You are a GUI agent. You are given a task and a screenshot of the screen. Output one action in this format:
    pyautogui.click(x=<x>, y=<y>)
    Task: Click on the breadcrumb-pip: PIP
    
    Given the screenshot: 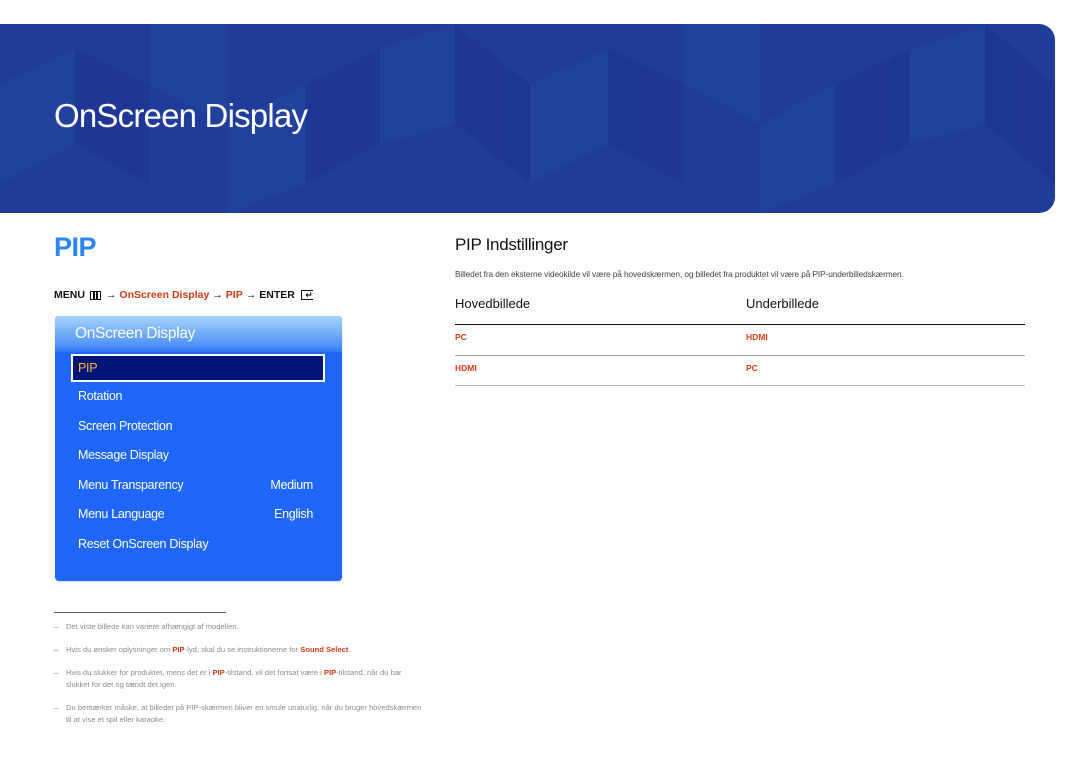 What is the action you would take?
    pyautogui.click(x=234, y=295)
    